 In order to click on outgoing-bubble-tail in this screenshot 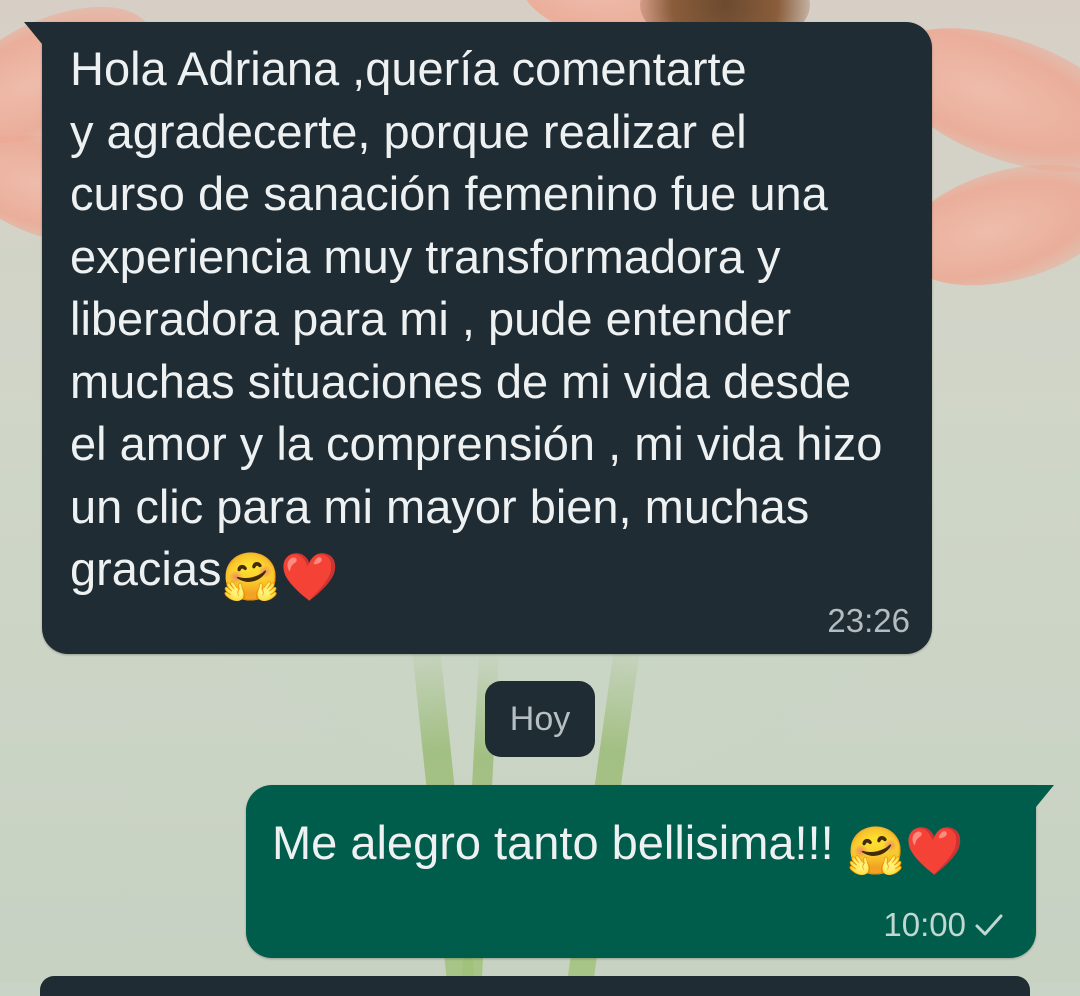, I will do `click(1045, 796)`.